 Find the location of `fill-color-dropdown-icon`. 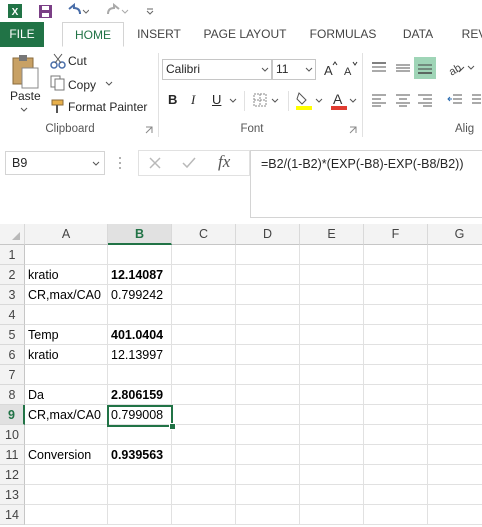

fill-color-dropdown-icon is located at coordinates (319, 101).